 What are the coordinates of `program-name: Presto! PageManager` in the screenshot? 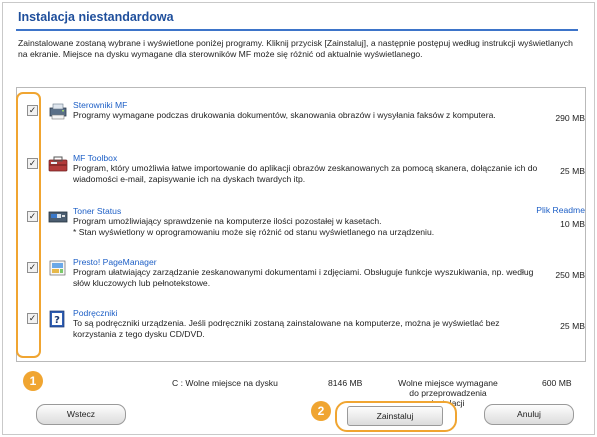 It's located at (115, 262).